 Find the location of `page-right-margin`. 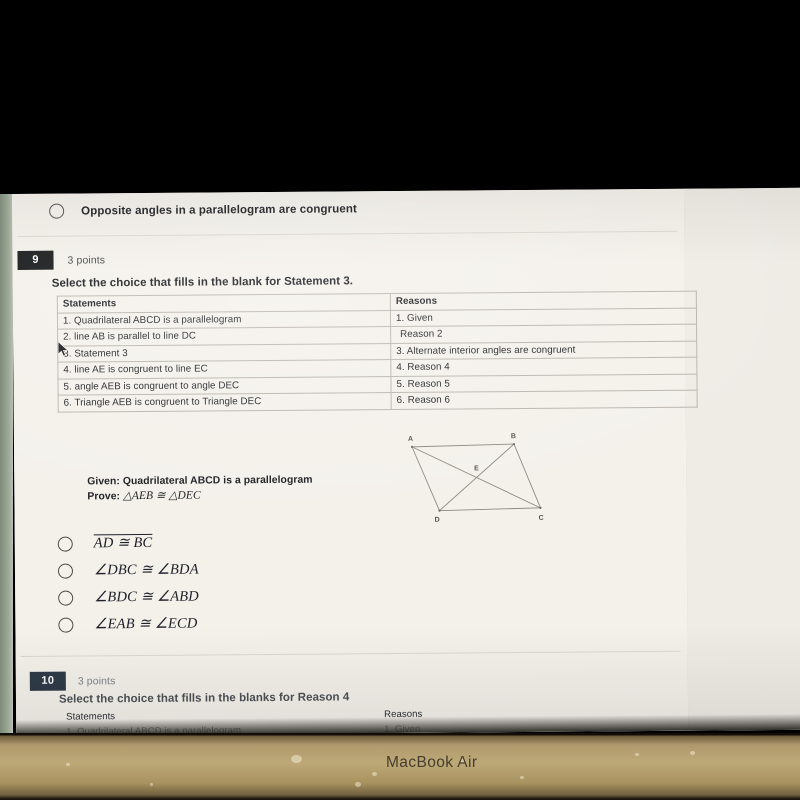

page-right-margin is located at coordinates (741, 459).